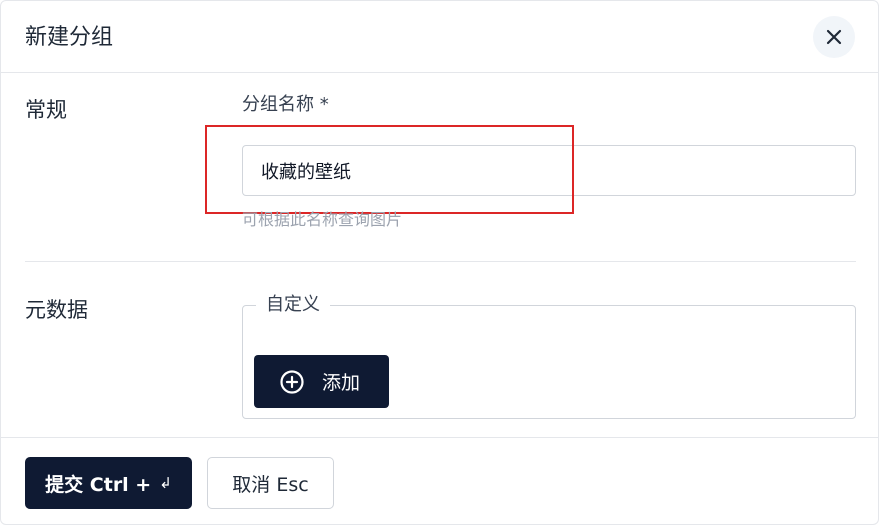 This screenshot has width=879, height=526. I want to click on plus-circle-icon, so click(292, 381).